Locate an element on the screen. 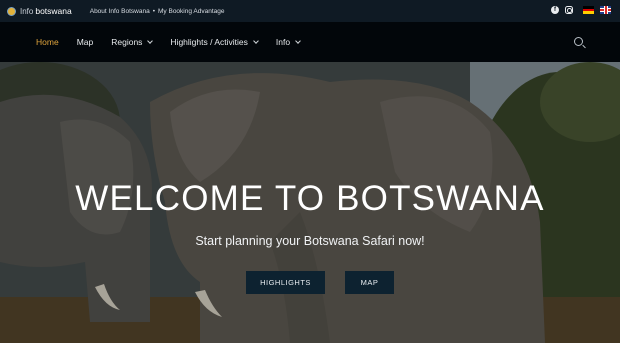 The image size is (620, 343). nav-info-label: Info is located at coordinates (283, 42).